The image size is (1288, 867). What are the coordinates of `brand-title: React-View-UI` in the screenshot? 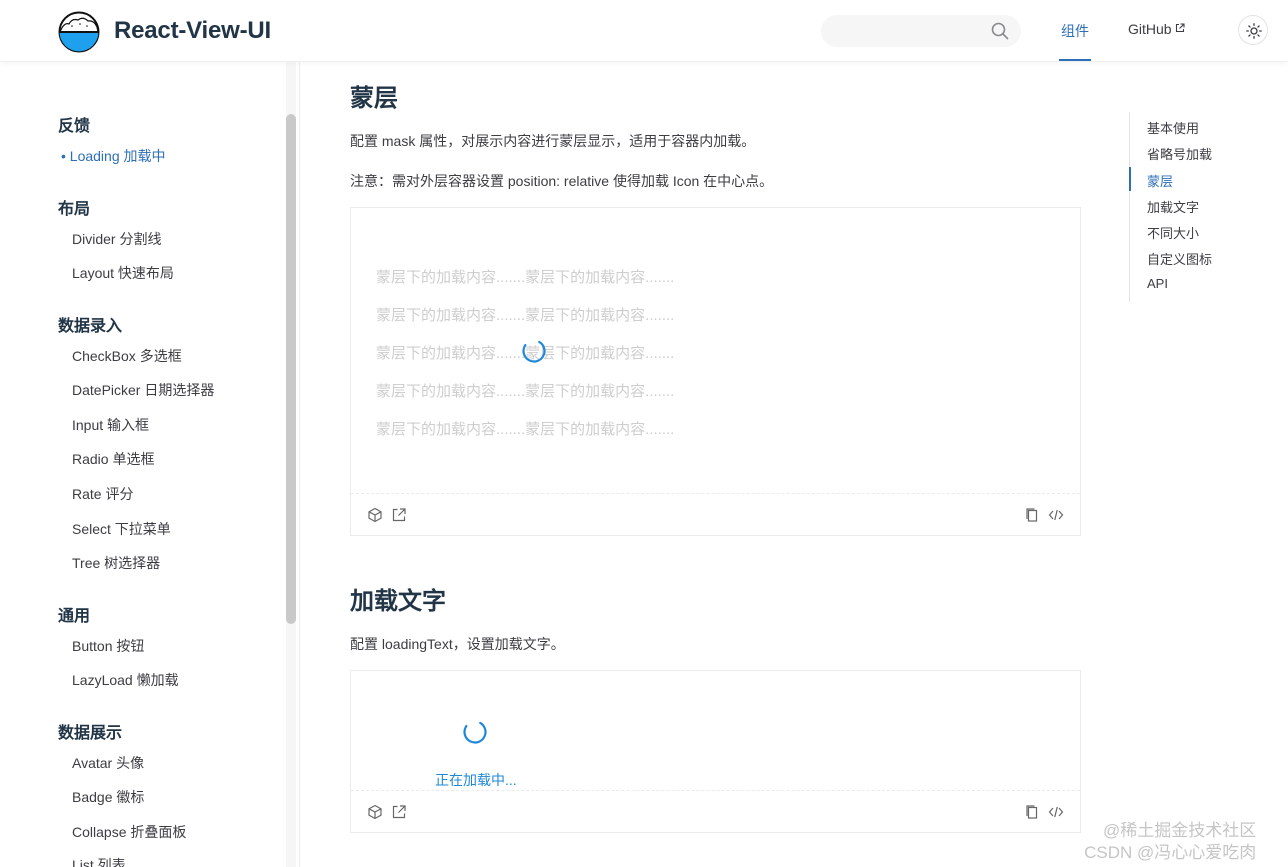 It's located at (192, 31).